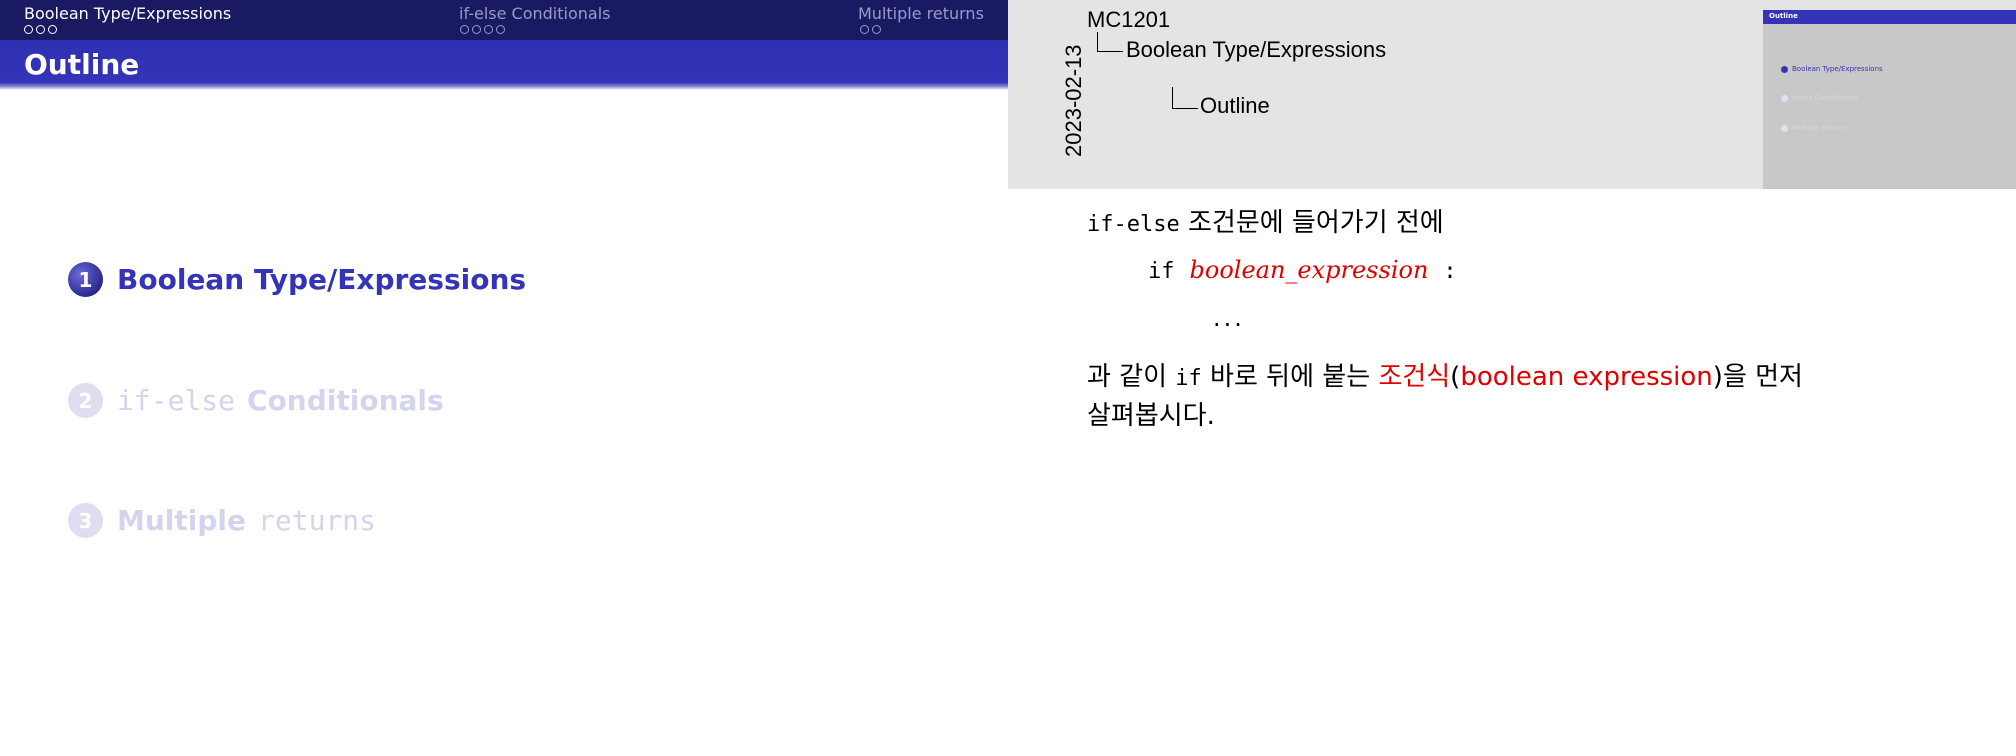 This screenshot has height=756, width=2016. Describe the element at coordinates (1256, 49) in the screenshot. I see `breadcrumb-section: Boolean Type/Expressions` at that location.